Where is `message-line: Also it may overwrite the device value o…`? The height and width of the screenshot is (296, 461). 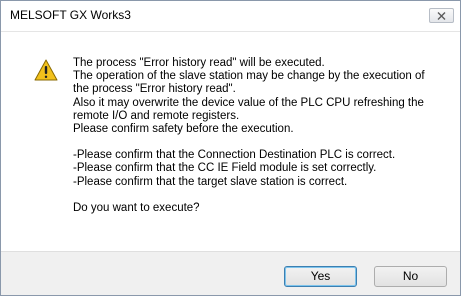
message-line: Also it may overwrite the device value o… is located at coordinates (248, 102).